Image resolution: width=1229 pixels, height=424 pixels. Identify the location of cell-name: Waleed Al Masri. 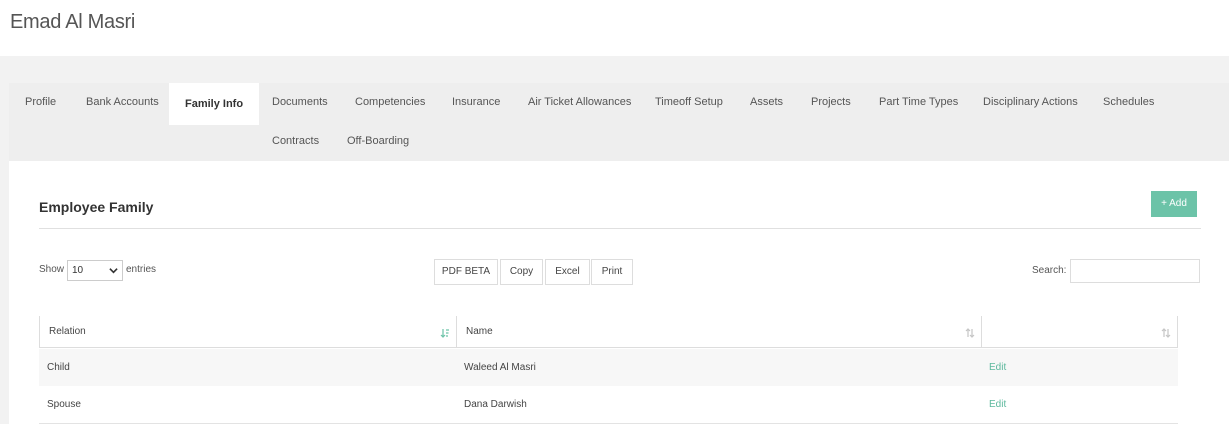
(500, 367).